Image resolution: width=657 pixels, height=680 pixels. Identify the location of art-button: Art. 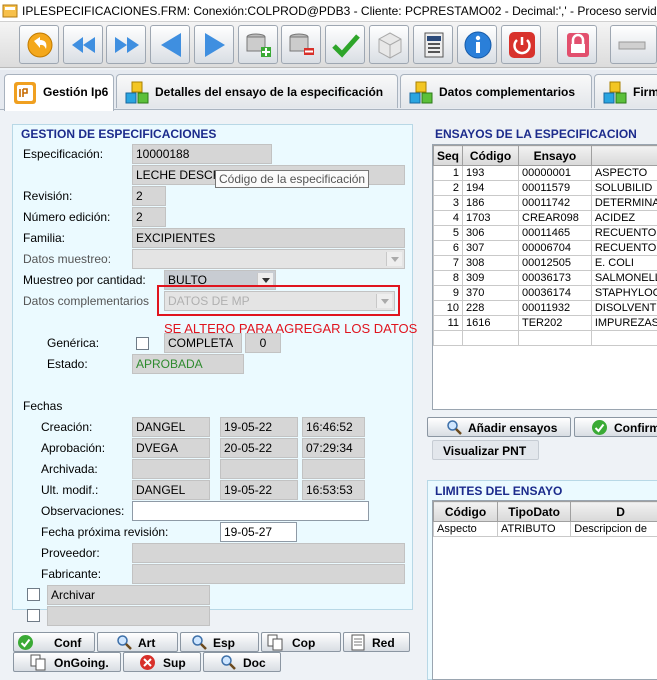
(137, 642).